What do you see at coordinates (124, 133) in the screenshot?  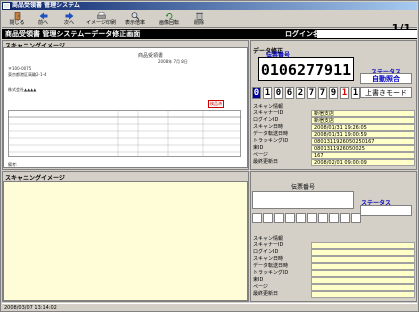 I see `doc-table` at bounding box center [124, 133].